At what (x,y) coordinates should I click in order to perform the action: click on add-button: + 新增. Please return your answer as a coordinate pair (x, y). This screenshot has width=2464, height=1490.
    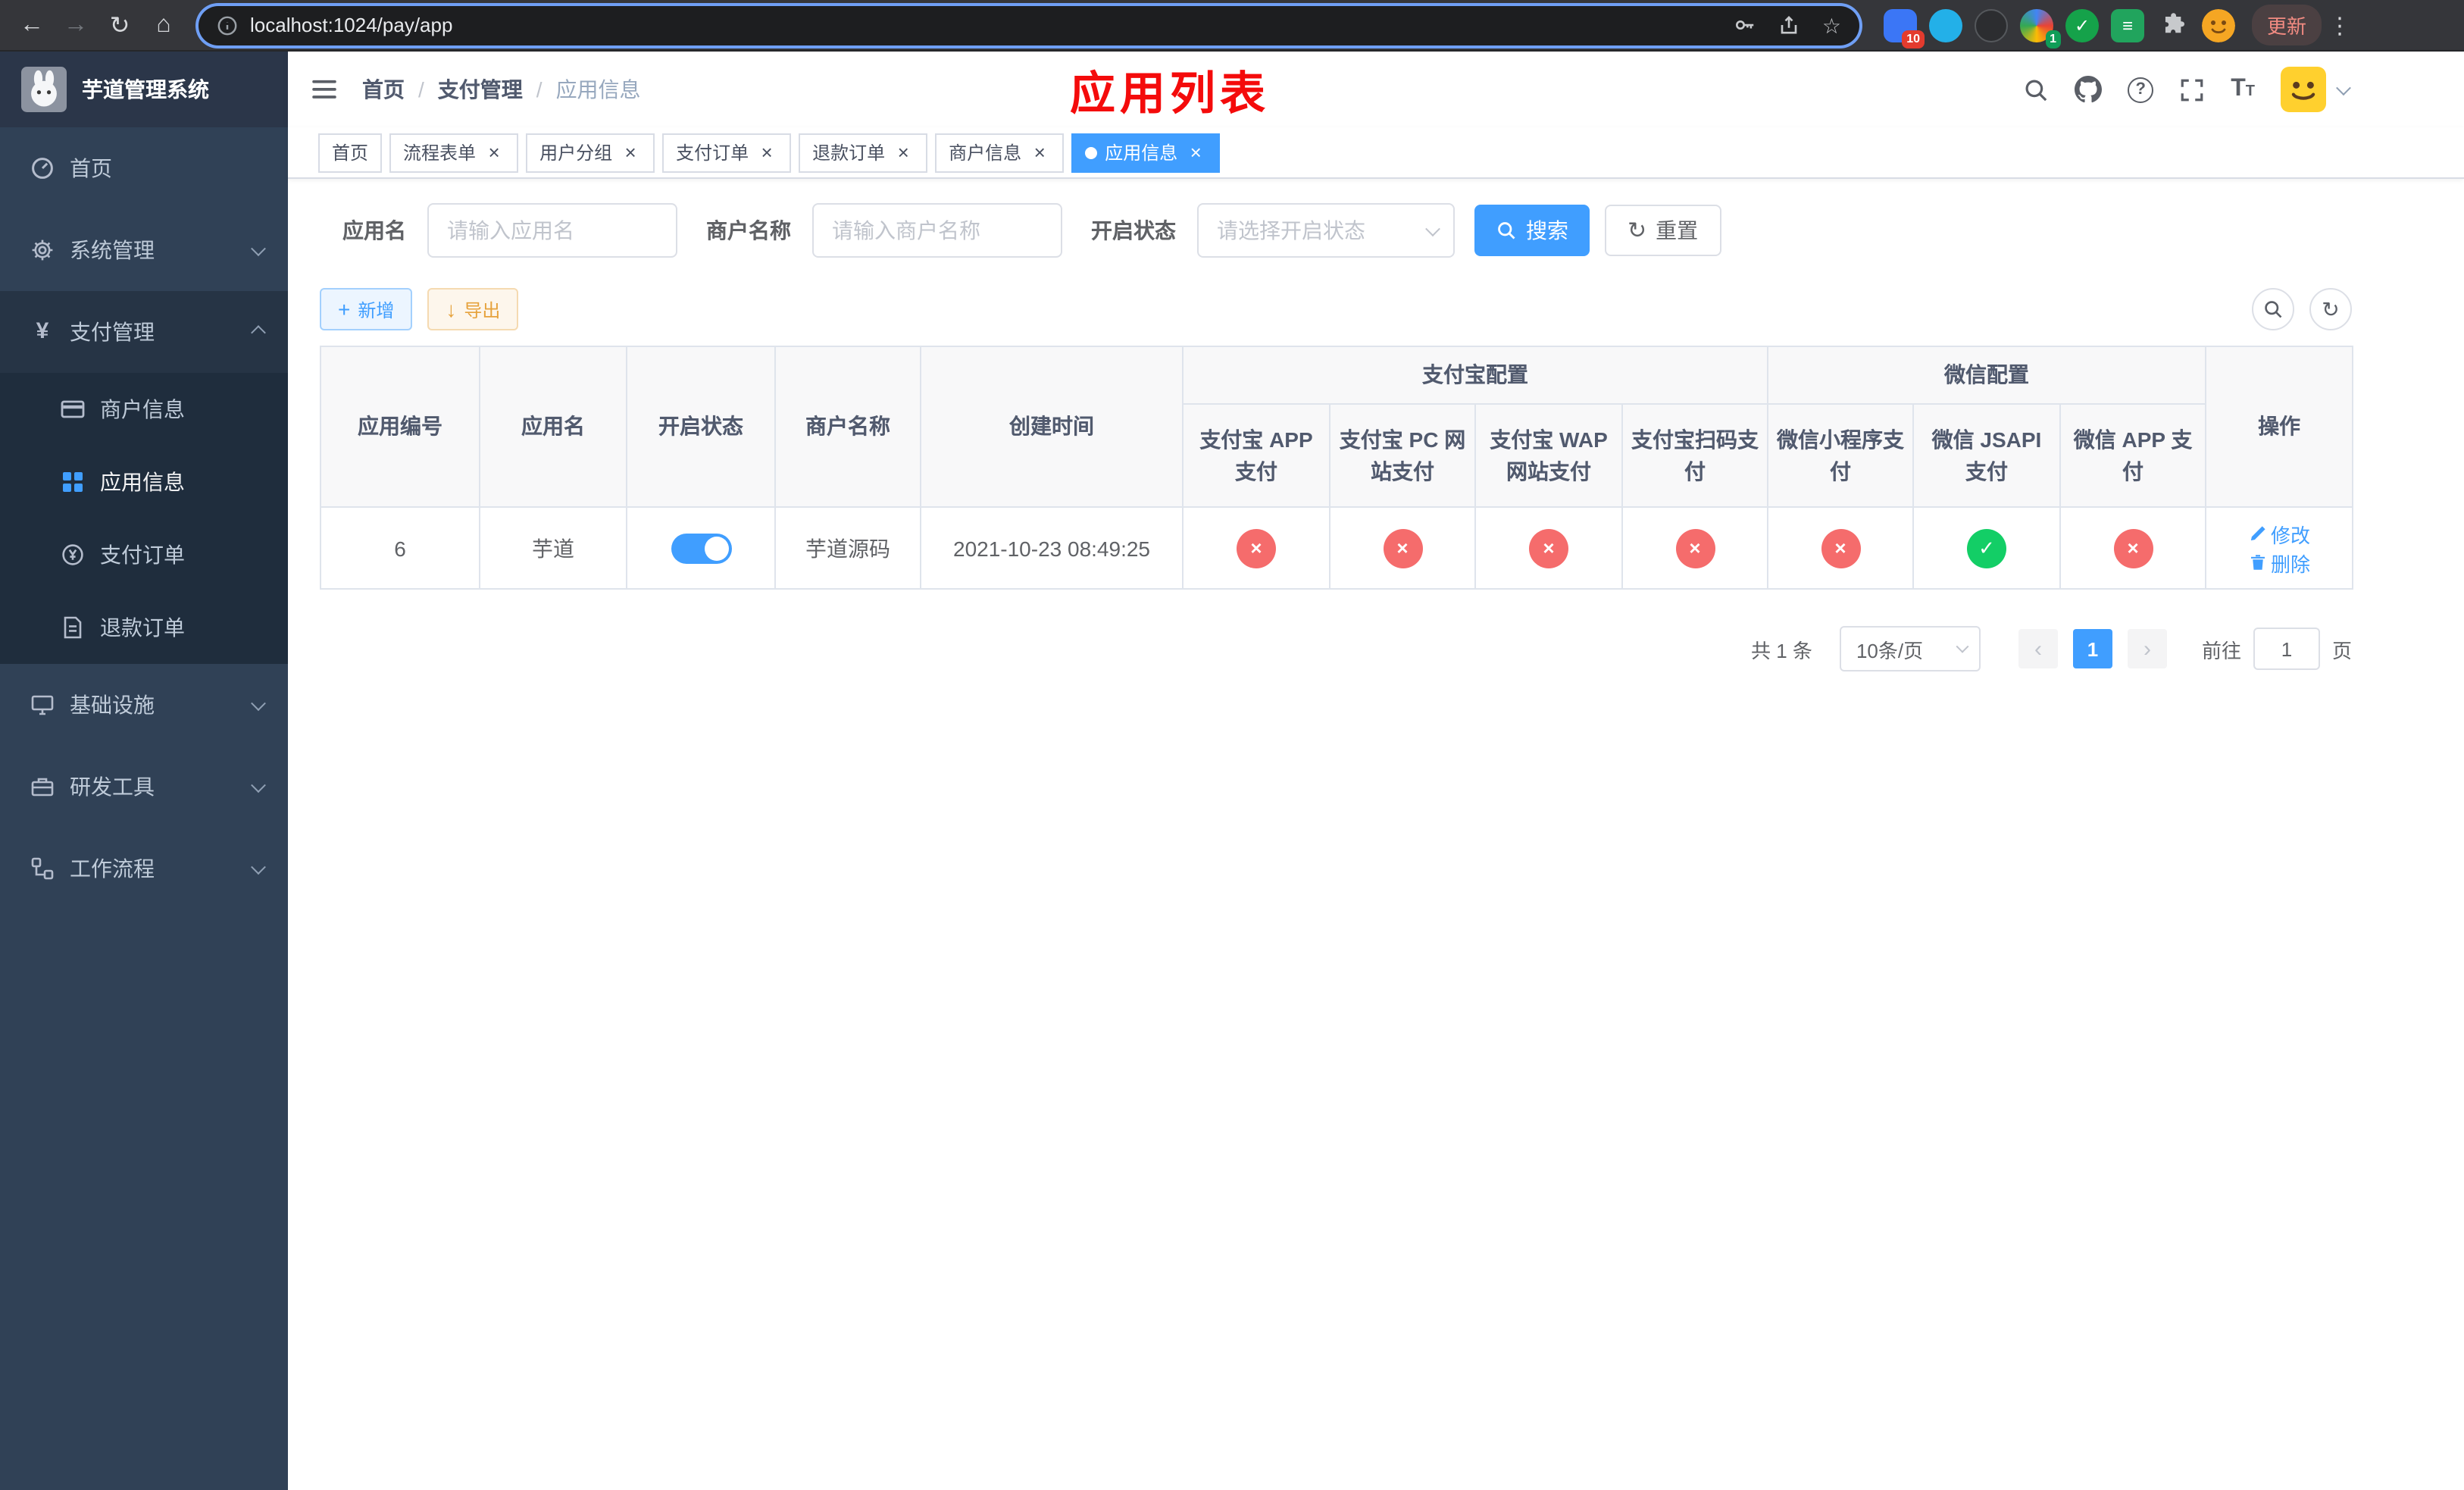
    Looking at the image, I should click on (366, 309).